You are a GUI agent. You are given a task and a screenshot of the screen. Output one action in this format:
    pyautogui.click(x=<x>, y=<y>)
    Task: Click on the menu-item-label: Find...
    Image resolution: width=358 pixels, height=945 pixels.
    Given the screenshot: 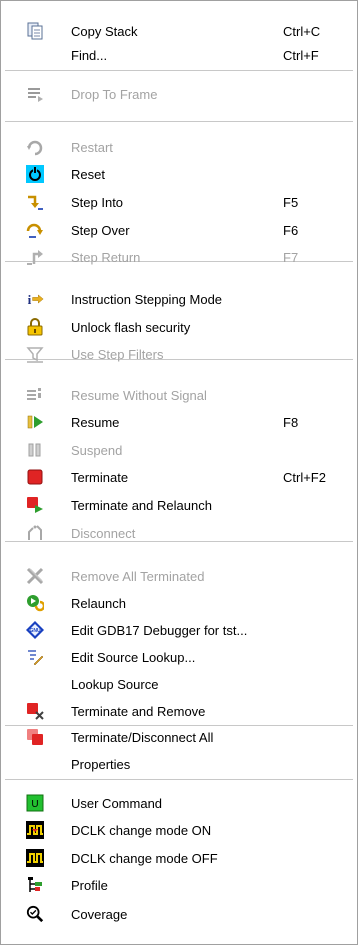 What is the action you would take?
    pyautogui.click(x=89, y=55)
    